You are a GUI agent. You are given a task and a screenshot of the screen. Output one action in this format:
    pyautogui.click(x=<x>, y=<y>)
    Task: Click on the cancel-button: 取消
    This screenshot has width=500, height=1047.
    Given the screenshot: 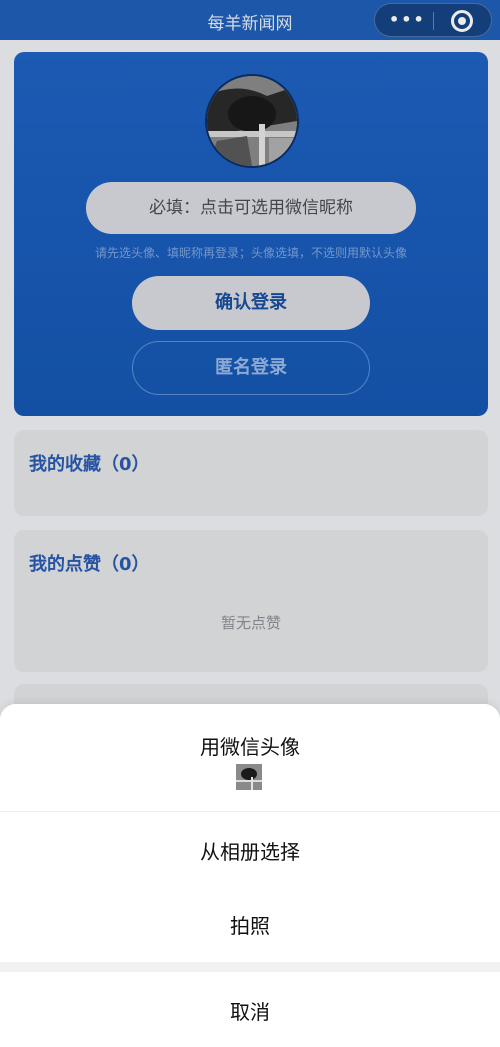 What is the action you would take?
    pyautogui.click(x=250, y=1009)
    